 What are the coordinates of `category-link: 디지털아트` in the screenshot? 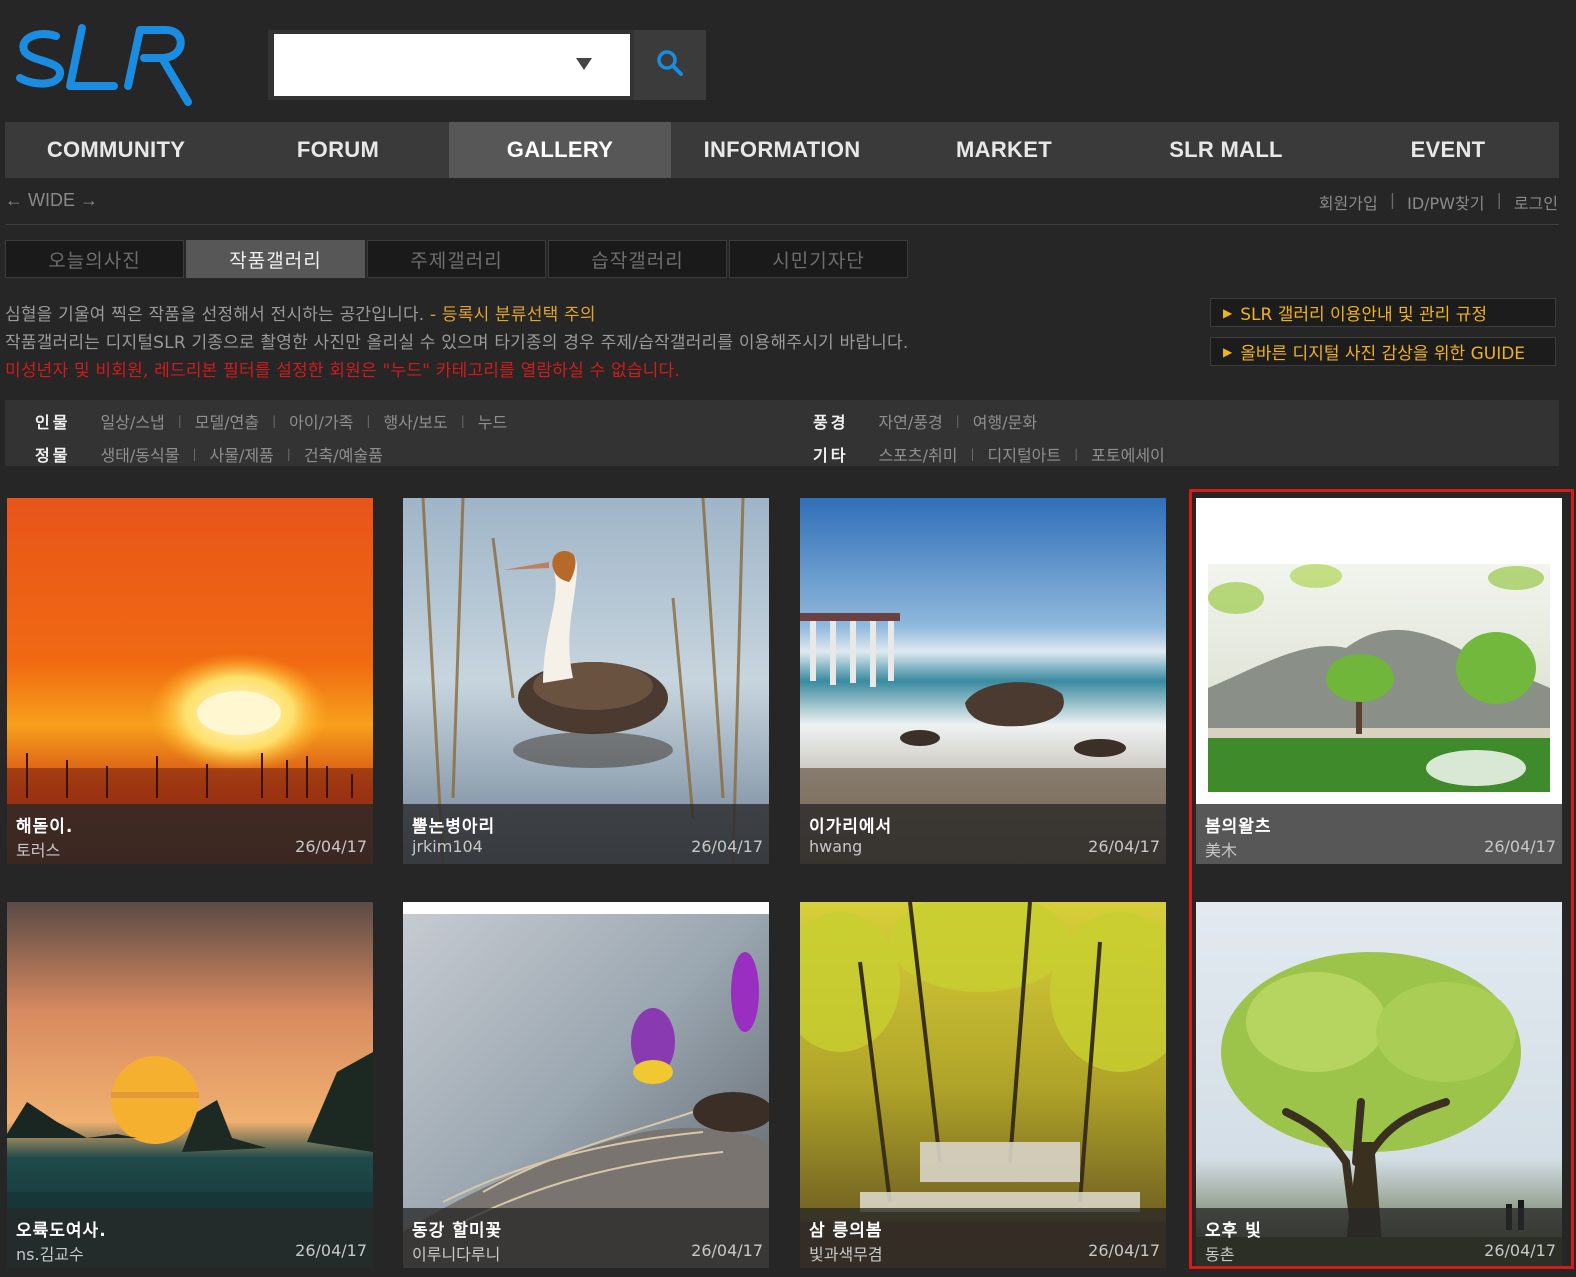 It's located at (1025, 454).